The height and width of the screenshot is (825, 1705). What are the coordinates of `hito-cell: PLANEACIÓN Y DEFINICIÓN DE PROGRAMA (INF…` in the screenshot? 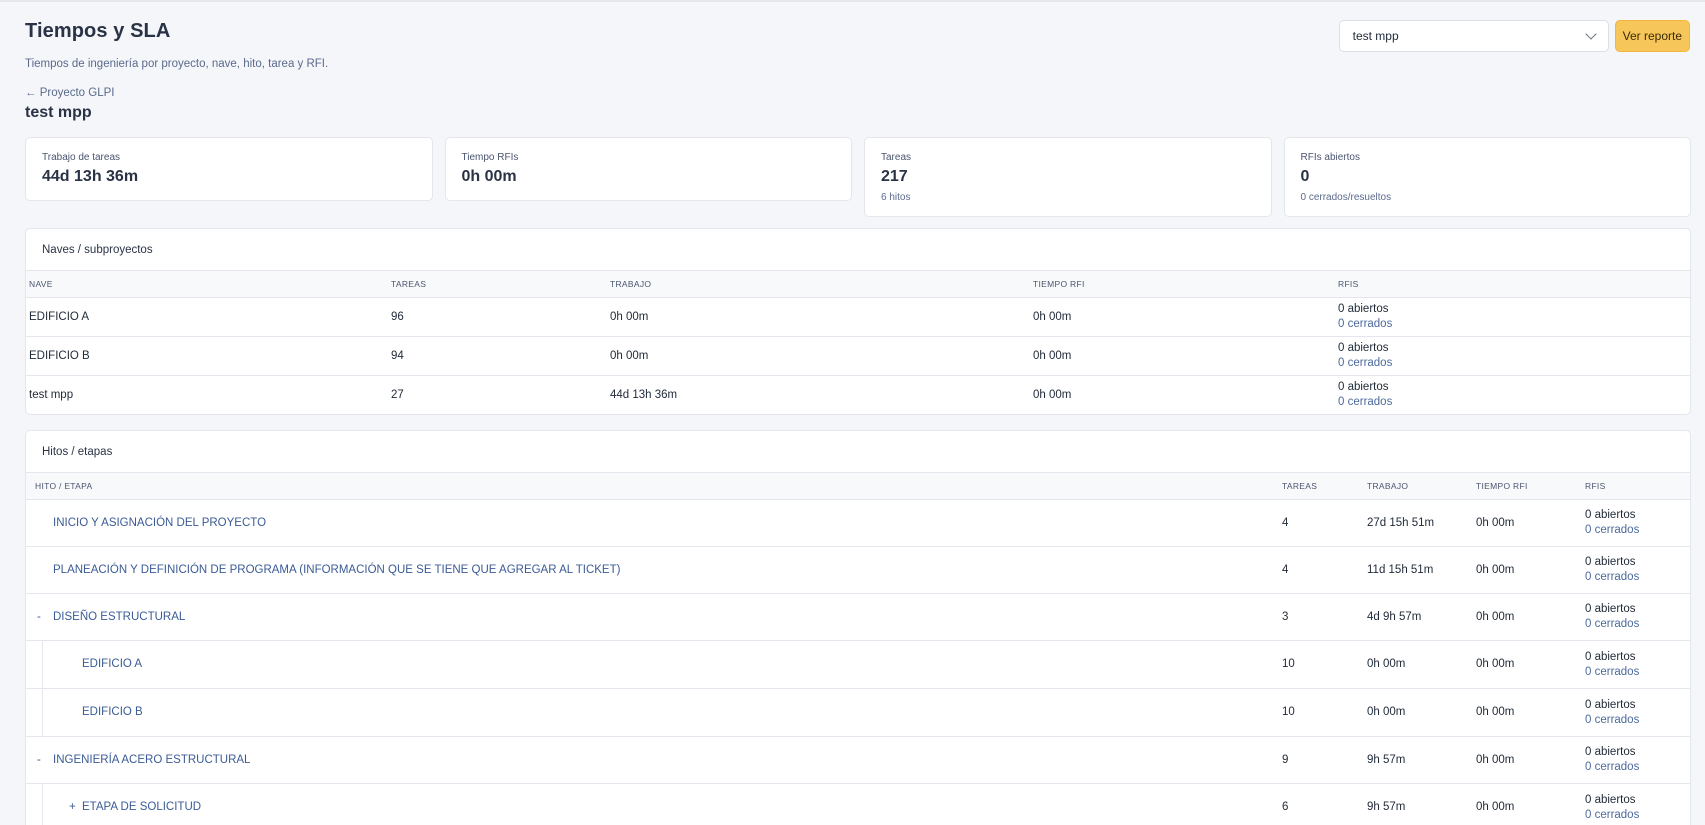 It's located at (654, 570).